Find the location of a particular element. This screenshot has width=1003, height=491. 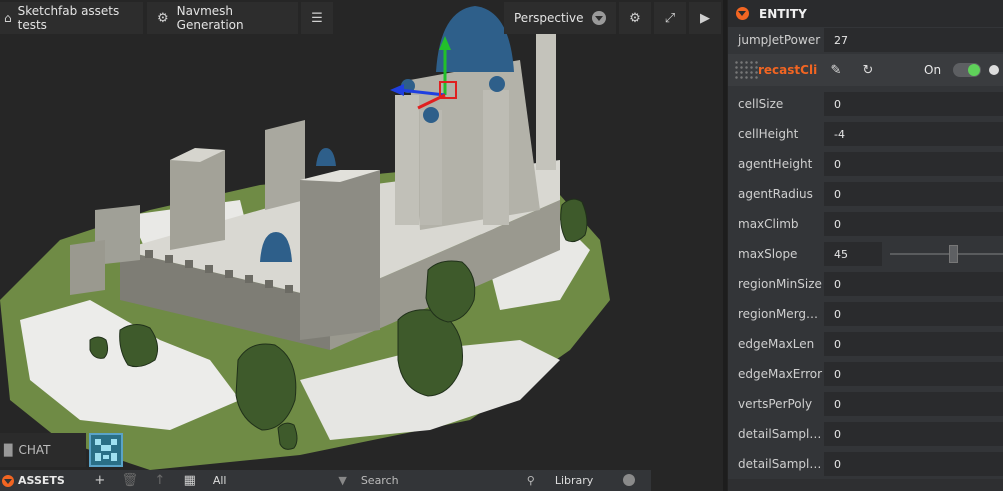

camera-dropdown: Perspective is located at coordinates (560, 18).